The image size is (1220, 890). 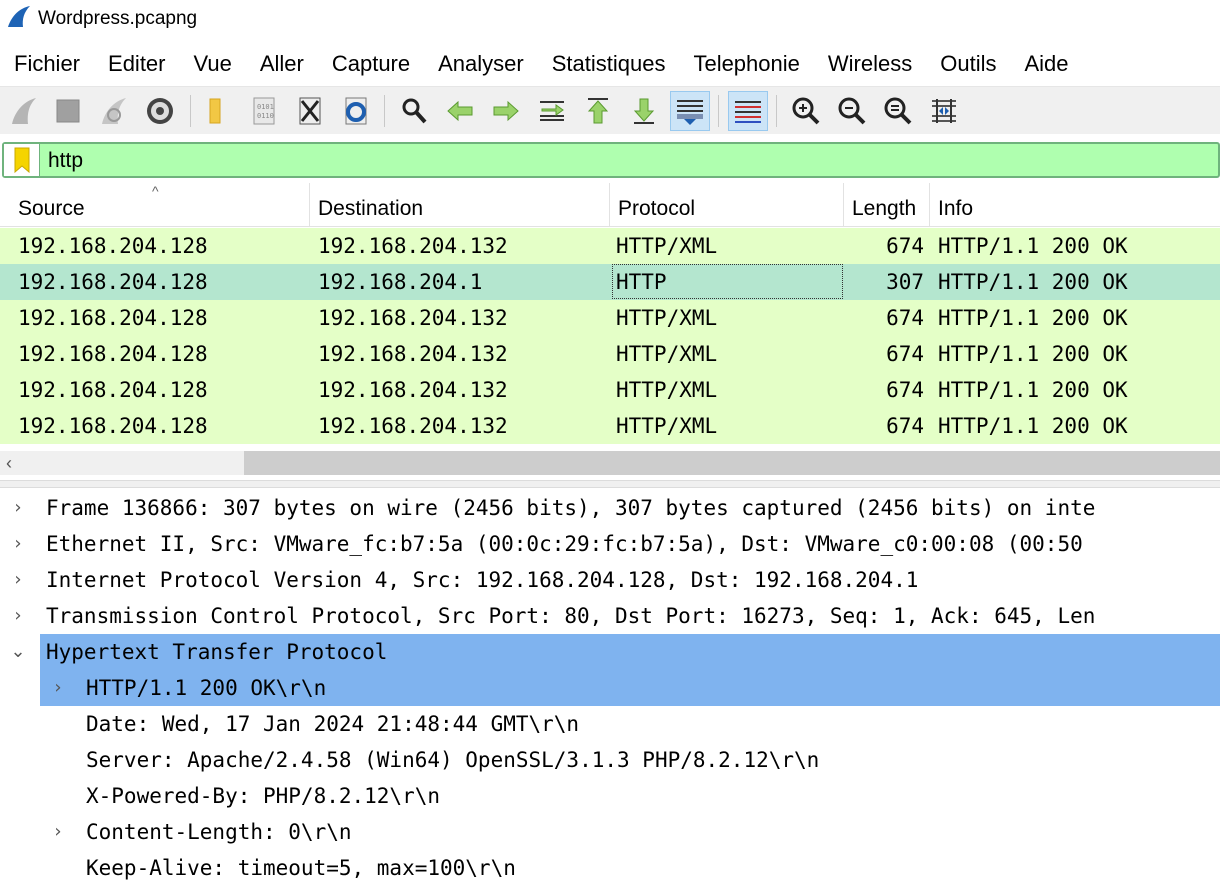 What do you see at coordinates (301, 868) in the screenshot?
I see `tree-item-label: Keep-Alive: timeout=5, max=100\r\n` at bounding box center [301, 868].